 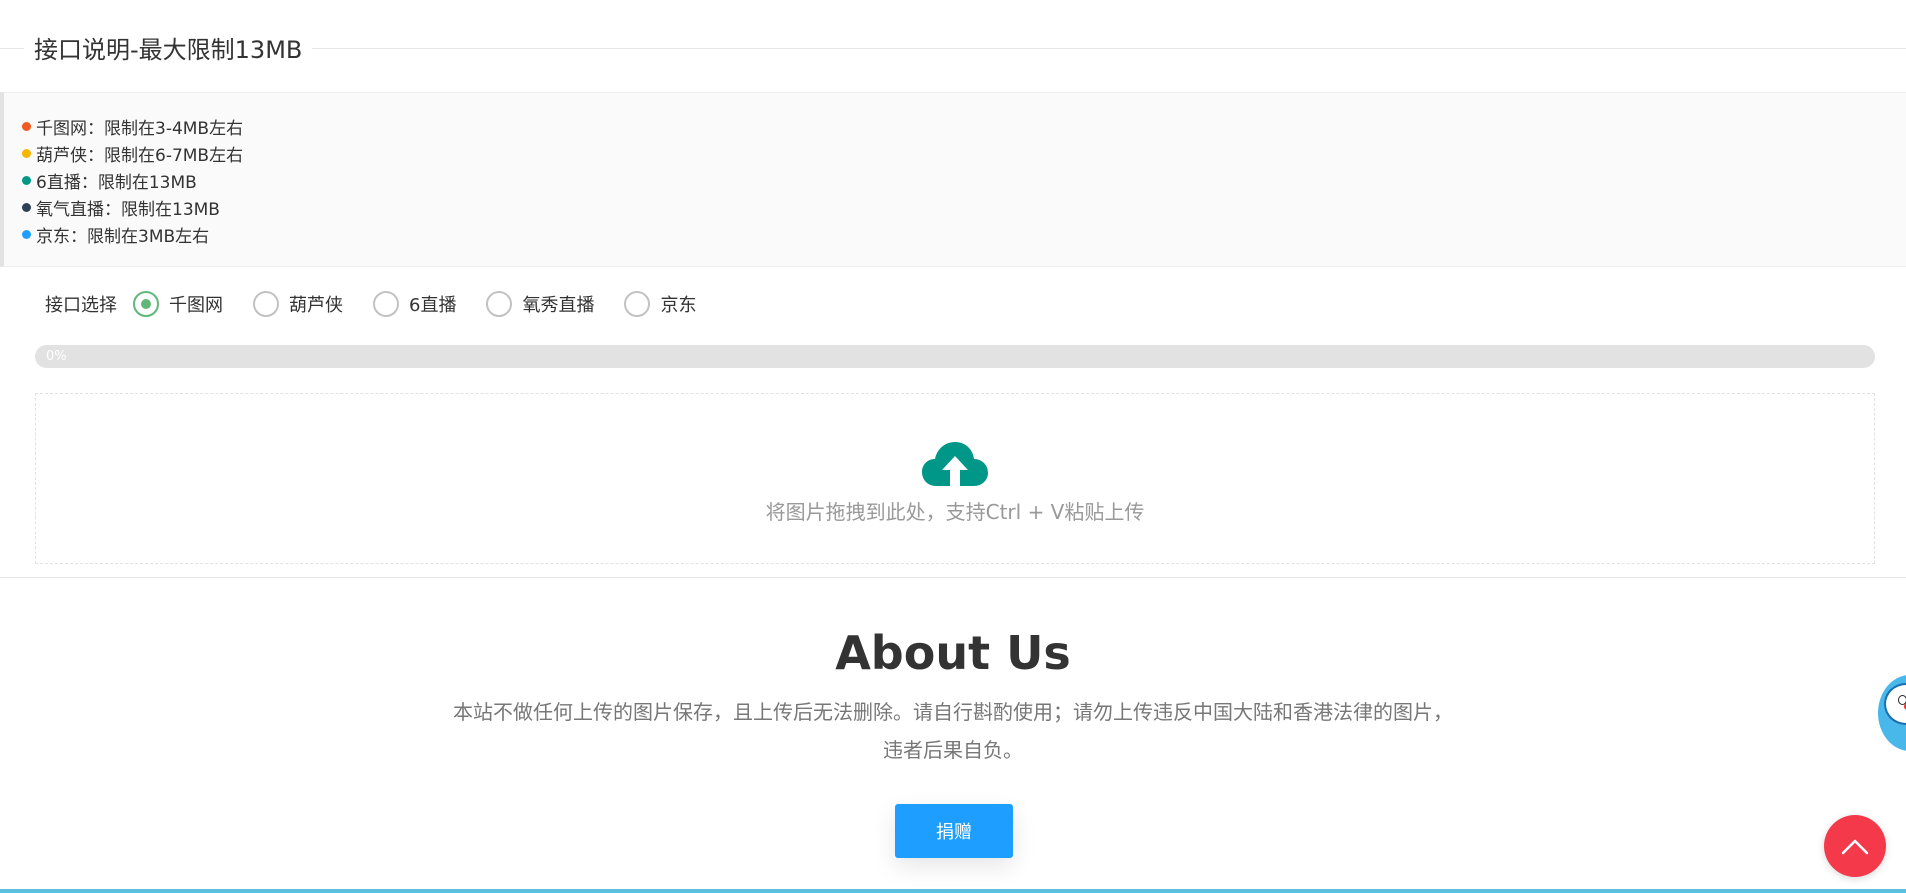 I want to click on donate-button: 捐赠, so click(x=954, y=831).